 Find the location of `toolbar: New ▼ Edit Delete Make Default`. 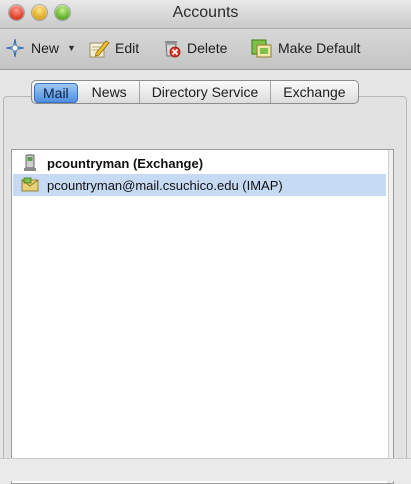

toolbar: New ▼ Edit Delete Make Default is located at coordinates (205, 49).